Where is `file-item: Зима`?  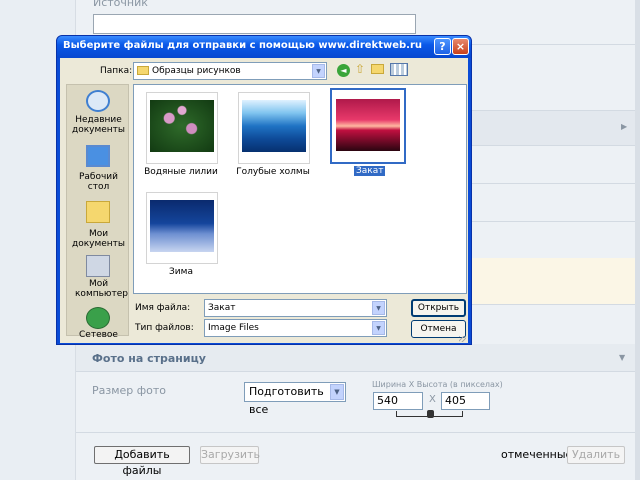 file-item: Зима is located at coordinates (179, 234).